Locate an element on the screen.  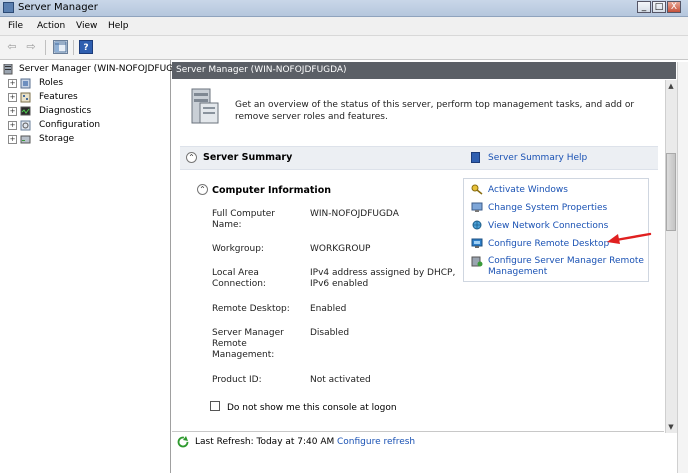
info-label: Full Computer Name: is located at coordinates (243, 219).